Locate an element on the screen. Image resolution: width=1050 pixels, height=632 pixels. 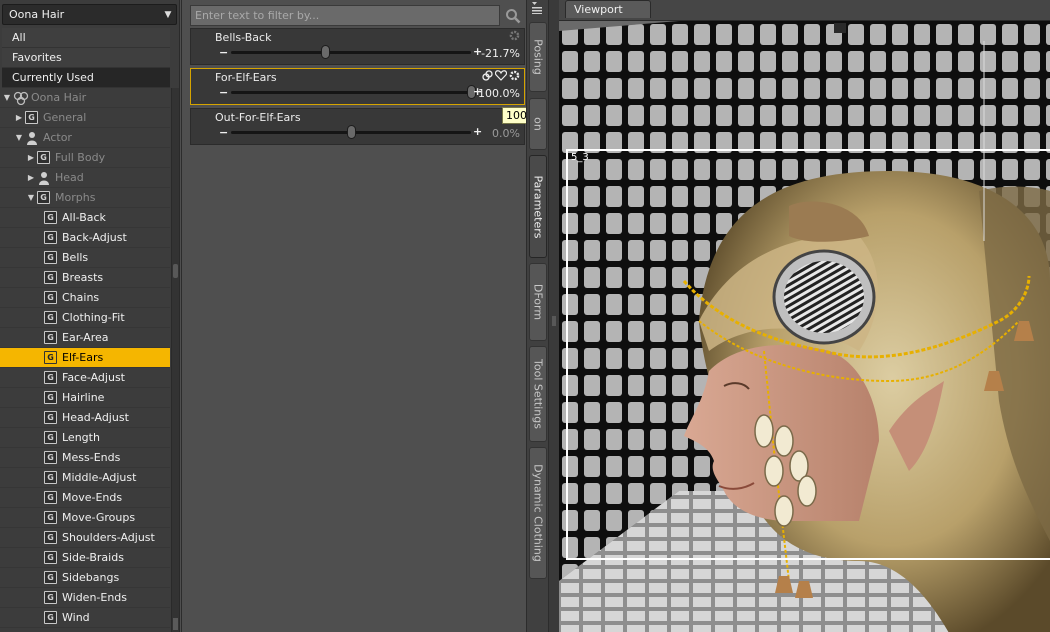
tree-item-morph: G Move-Groups is located at coordinates (85, 518).